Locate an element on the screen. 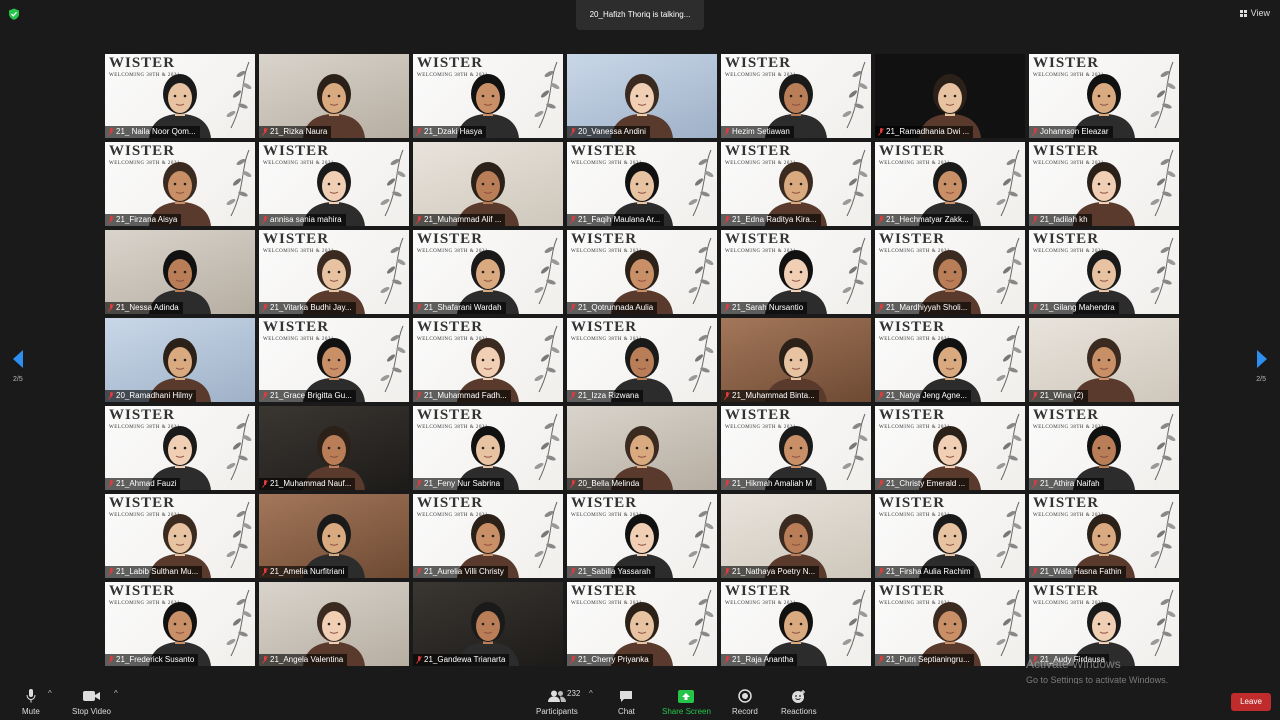  gallery-view-icon is located at coordinates (1243, 13).